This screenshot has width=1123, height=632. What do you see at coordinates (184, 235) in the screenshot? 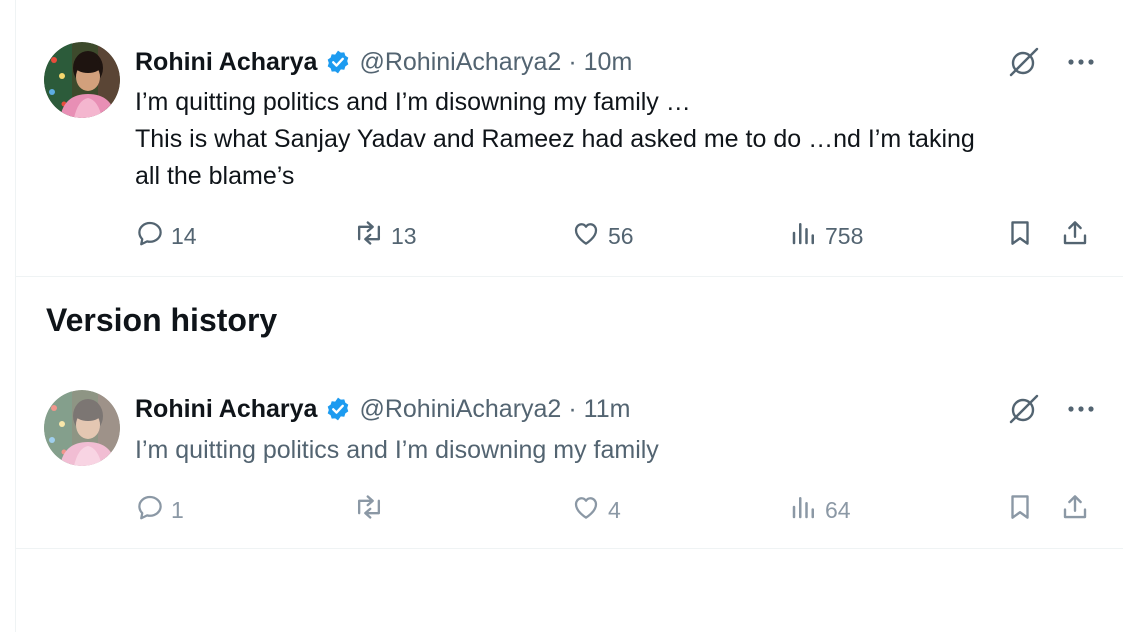
I see `reply-count: 14` at bounding box center [184, 235].